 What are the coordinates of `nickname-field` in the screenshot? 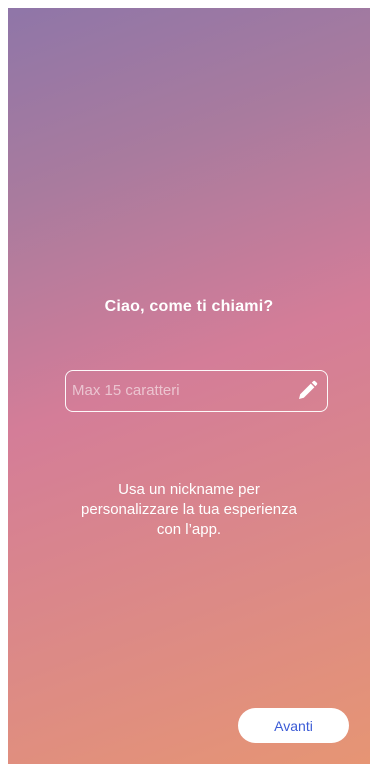 It's located at (196, 391).